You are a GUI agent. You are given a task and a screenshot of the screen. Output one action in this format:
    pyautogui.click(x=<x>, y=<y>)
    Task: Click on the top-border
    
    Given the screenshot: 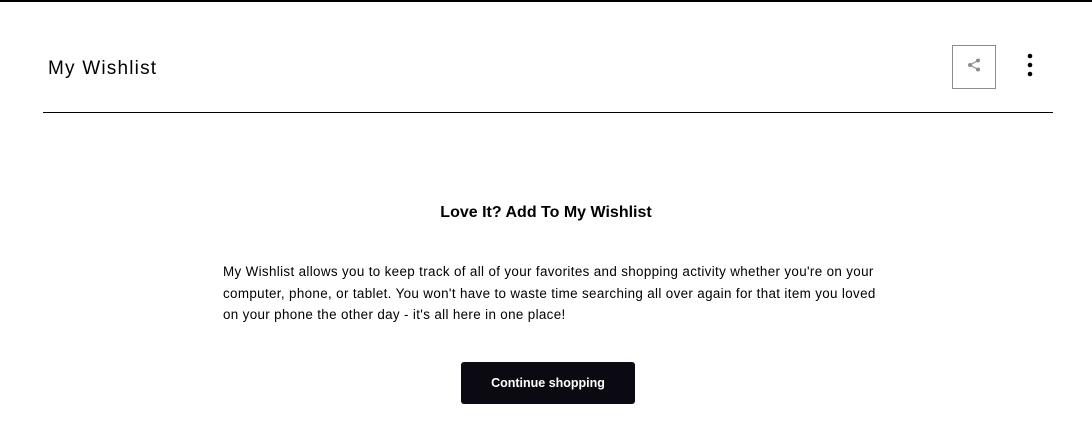 What is the action you would take?
    pyautogui.click(x=546, y=1)
    